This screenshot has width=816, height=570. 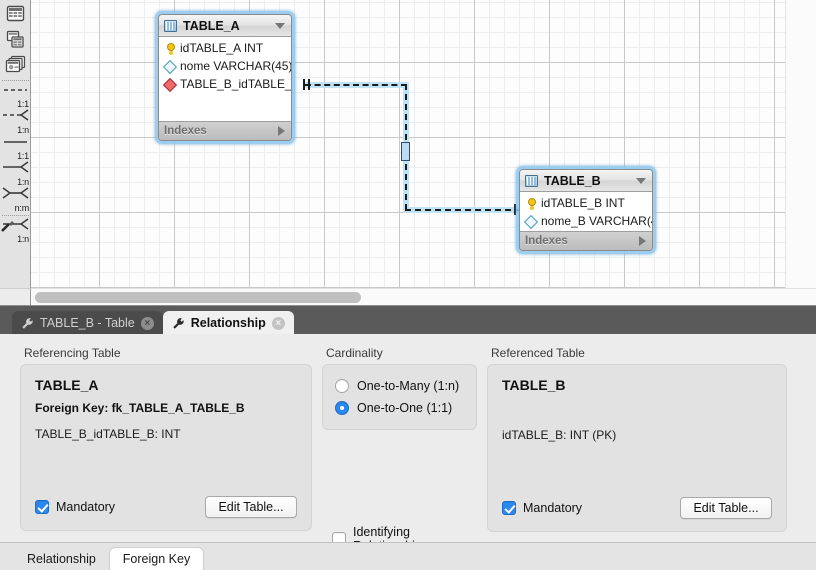 I want to click on cardinality-box: One-to-Many (1:n) One-to-One (1:1), so click(x=399, y=397).